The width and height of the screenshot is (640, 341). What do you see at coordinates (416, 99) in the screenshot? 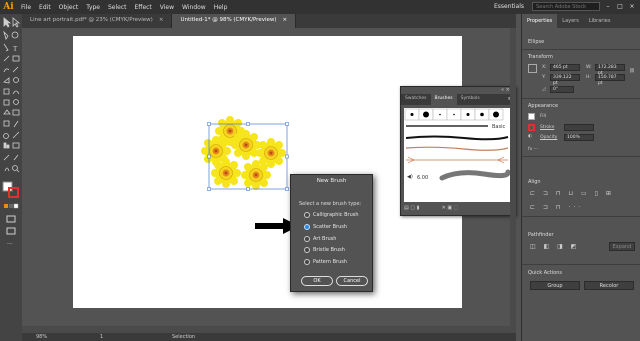
I see `tab-swatches: Swatches` at bounding box center [416, 99].